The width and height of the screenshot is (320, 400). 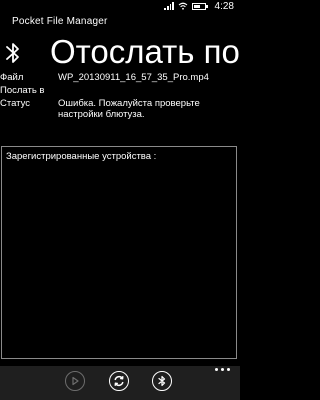 What do you see at coordinates (81, 156) in the screenshot?
I see `devices-label: Зарегистрированные устройства :` at bounding box center [81, 156].